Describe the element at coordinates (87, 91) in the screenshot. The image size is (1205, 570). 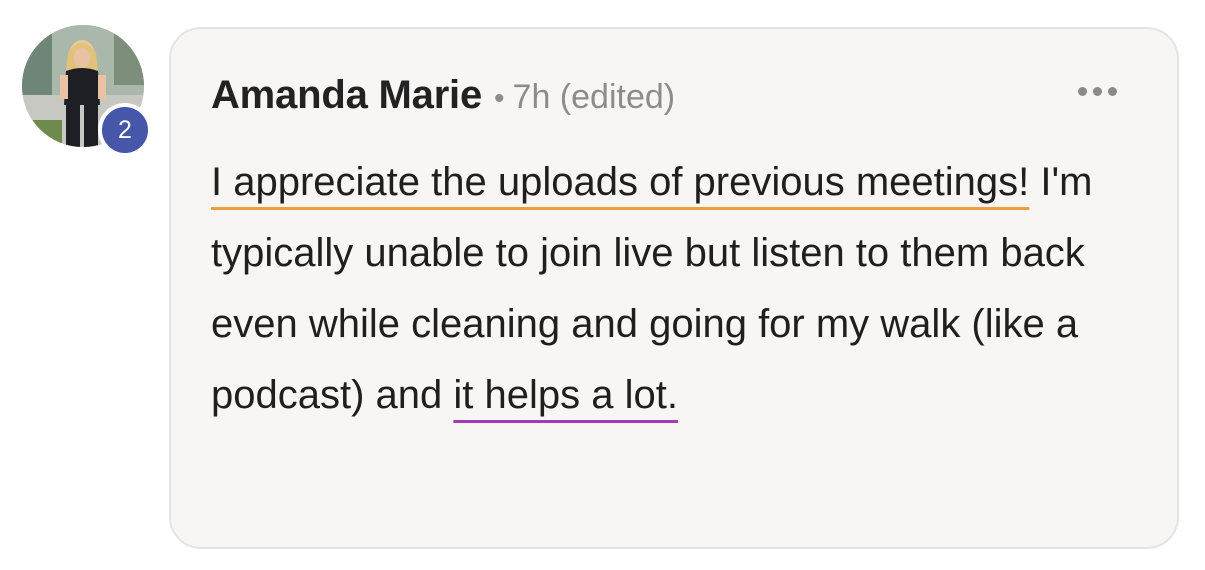
I see `avatar-container: 2` at that location.